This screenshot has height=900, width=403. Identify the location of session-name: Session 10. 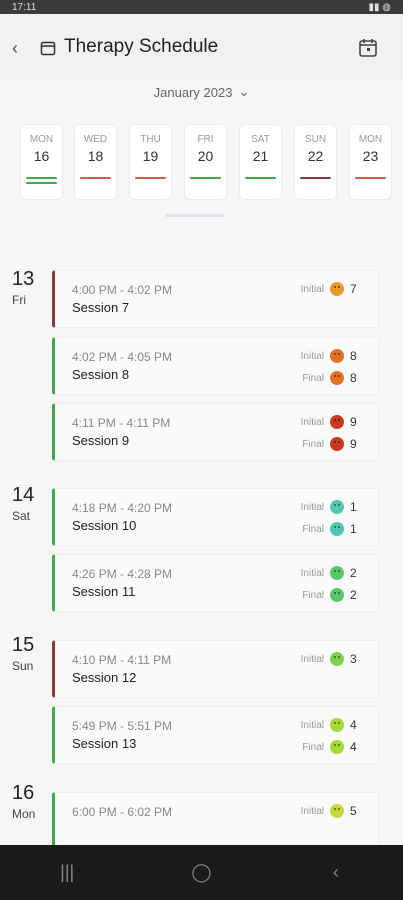
(104, 525).